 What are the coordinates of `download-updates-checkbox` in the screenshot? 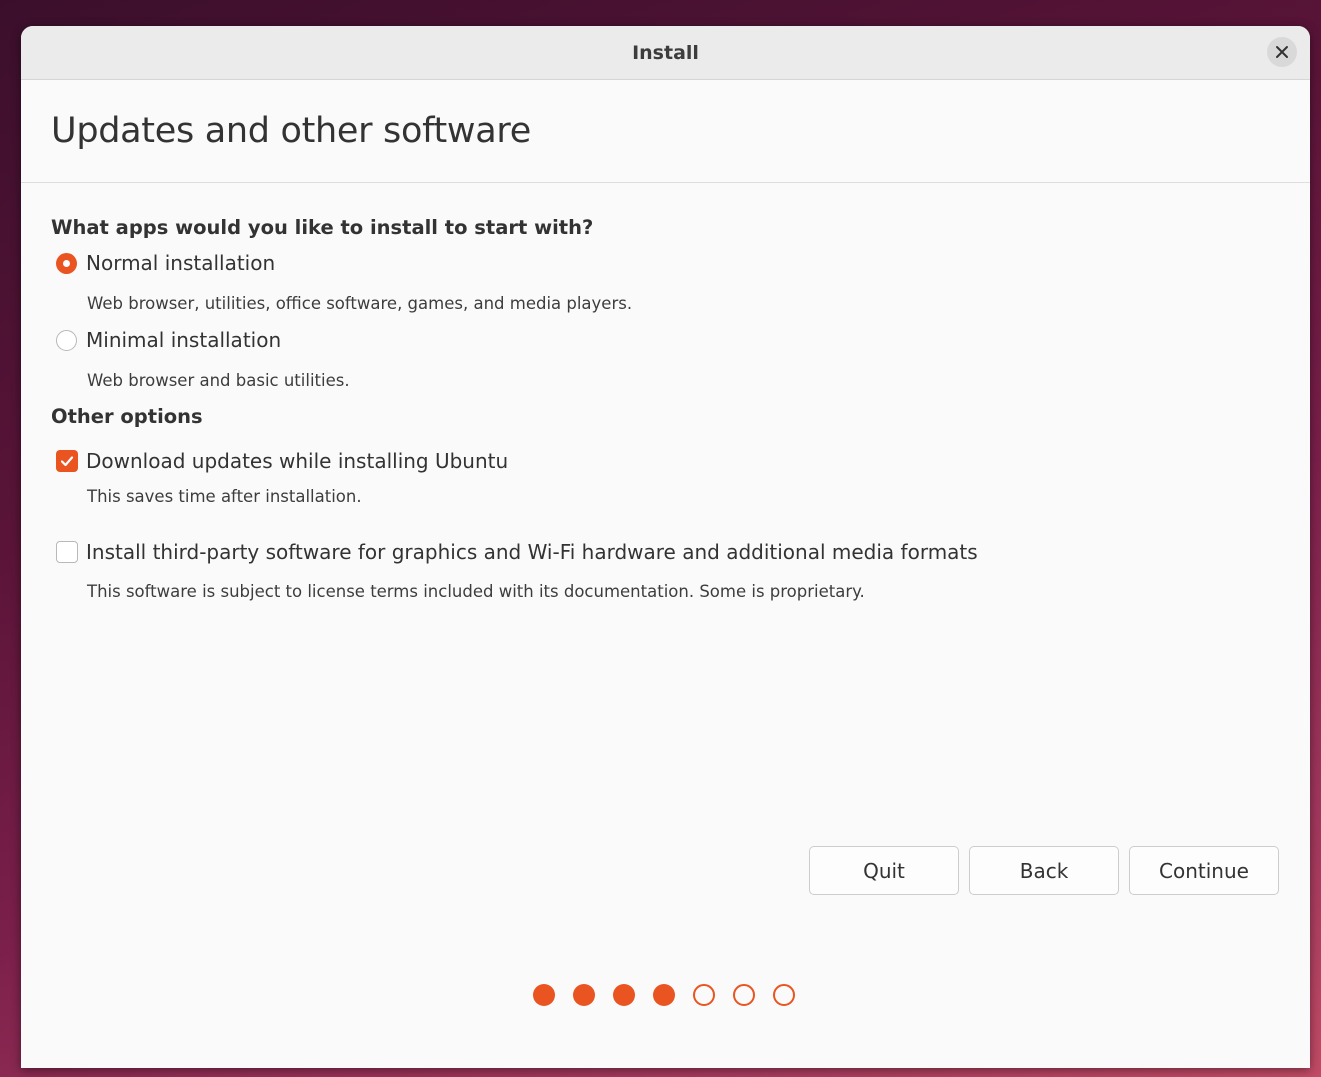 It's located at (67, 461).